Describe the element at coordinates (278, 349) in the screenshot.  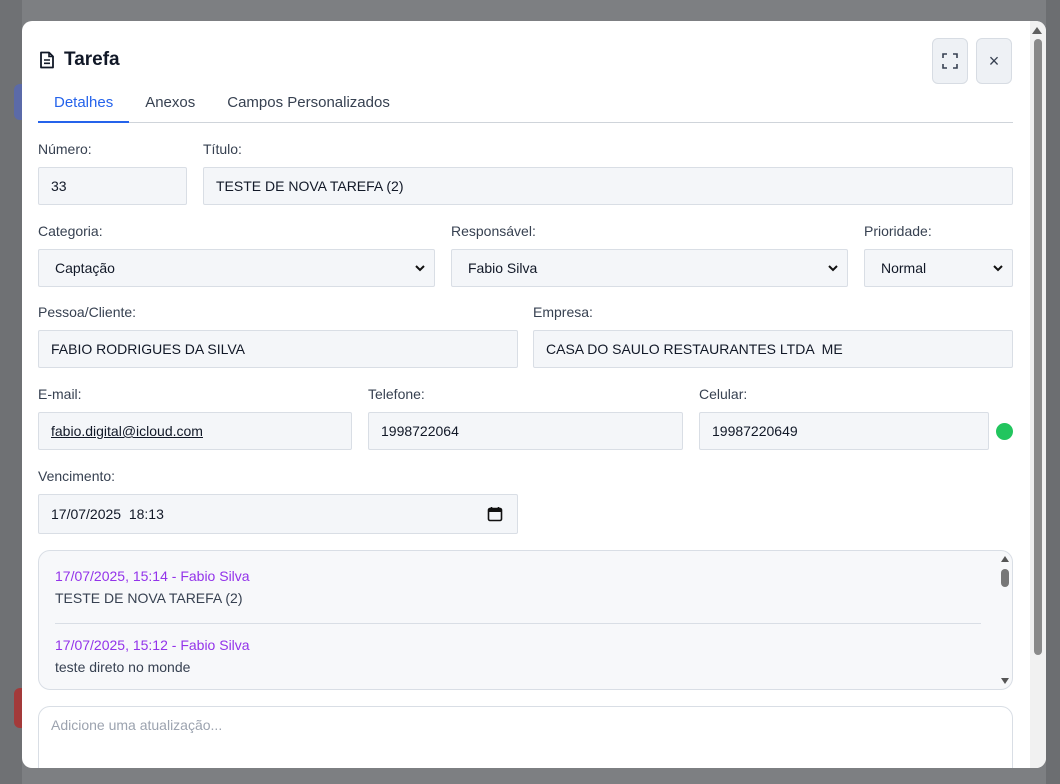
I see `pessoa-field: FABIO RODRIGUES DA SILVA` at that location.